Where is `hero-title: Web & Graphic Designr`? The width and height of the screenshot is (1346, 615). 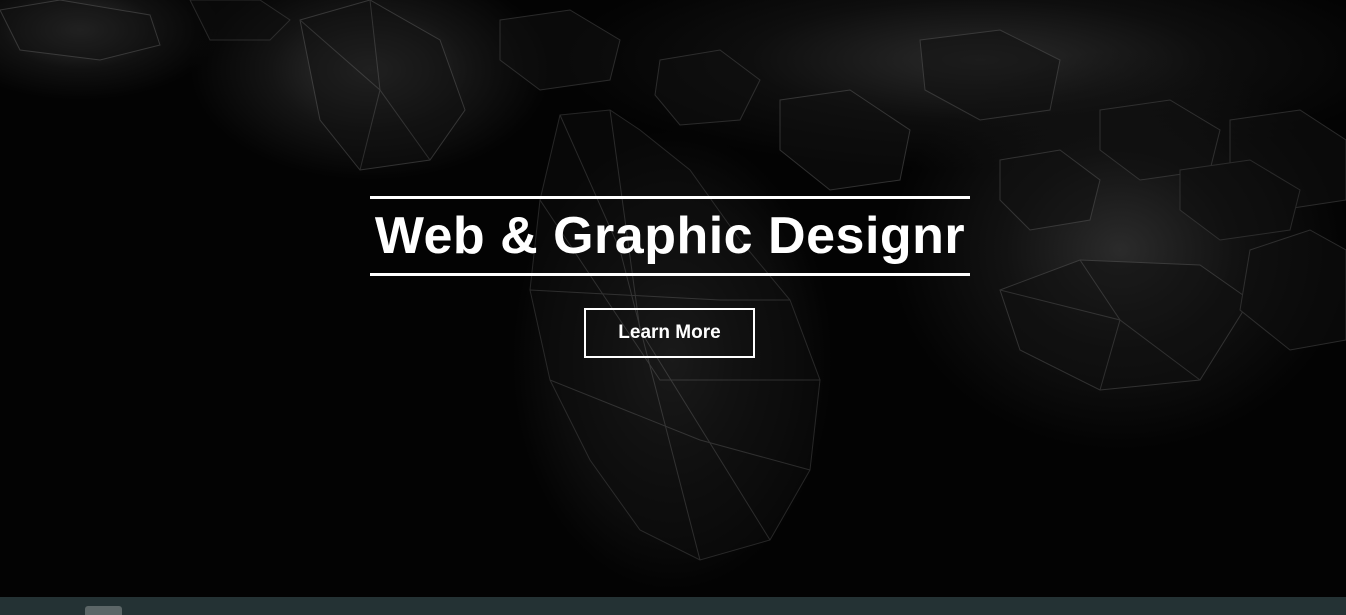
hero-title: Web & Graphic Designr is located at coordinates (670, 236).